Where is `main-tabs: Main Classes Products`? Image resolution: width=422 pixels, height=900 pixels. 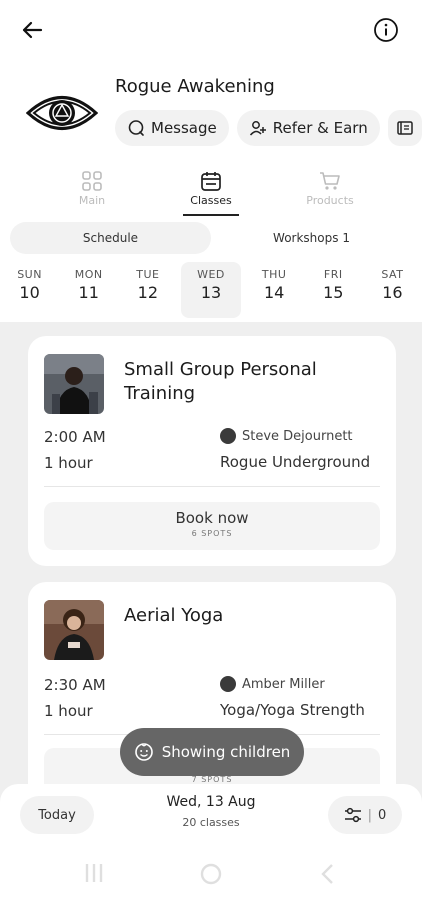
main-tabs: Main Classes Products is located at coordinates (211, 193).